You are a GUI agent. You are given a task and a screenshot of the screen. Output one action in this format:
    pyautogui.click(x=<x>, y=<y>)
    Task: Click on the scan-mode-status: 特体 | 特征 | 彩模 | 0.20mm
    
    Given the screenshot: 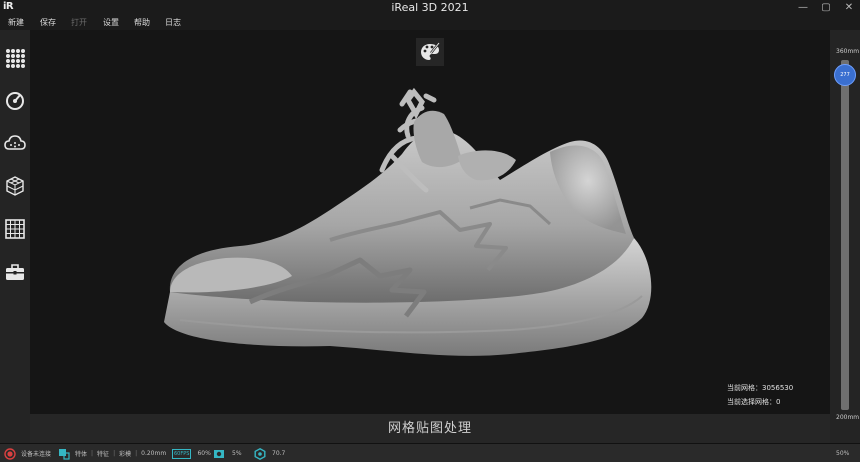 What is the action you would take?
    pyautogui.click(x=112, y=453)
    